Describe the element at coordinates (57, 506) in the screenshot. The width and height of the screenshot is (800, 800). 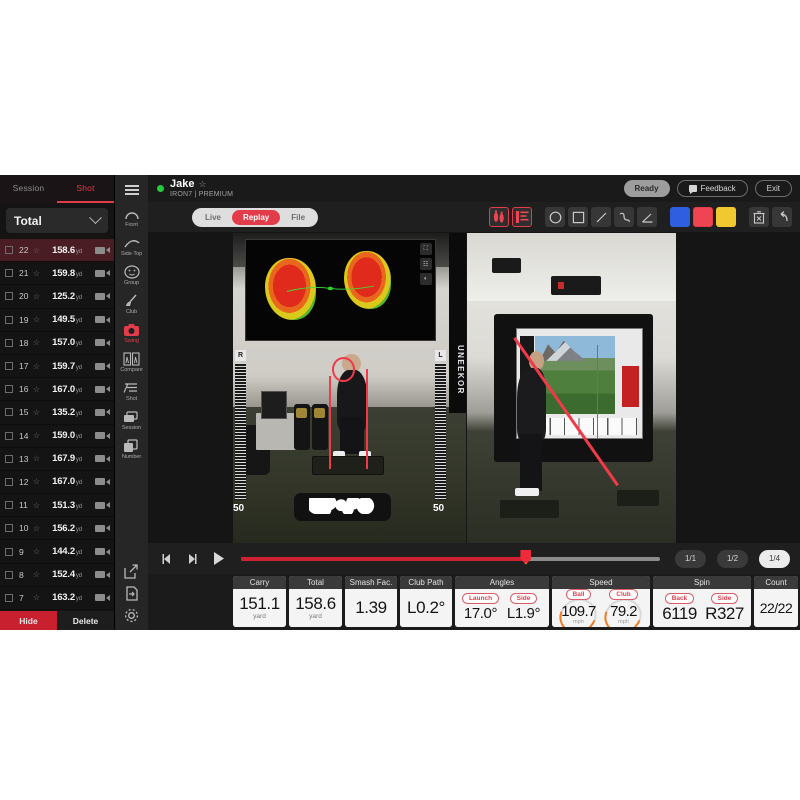
I see `shot-row: 11 ☆ 151.3yd` at that location.